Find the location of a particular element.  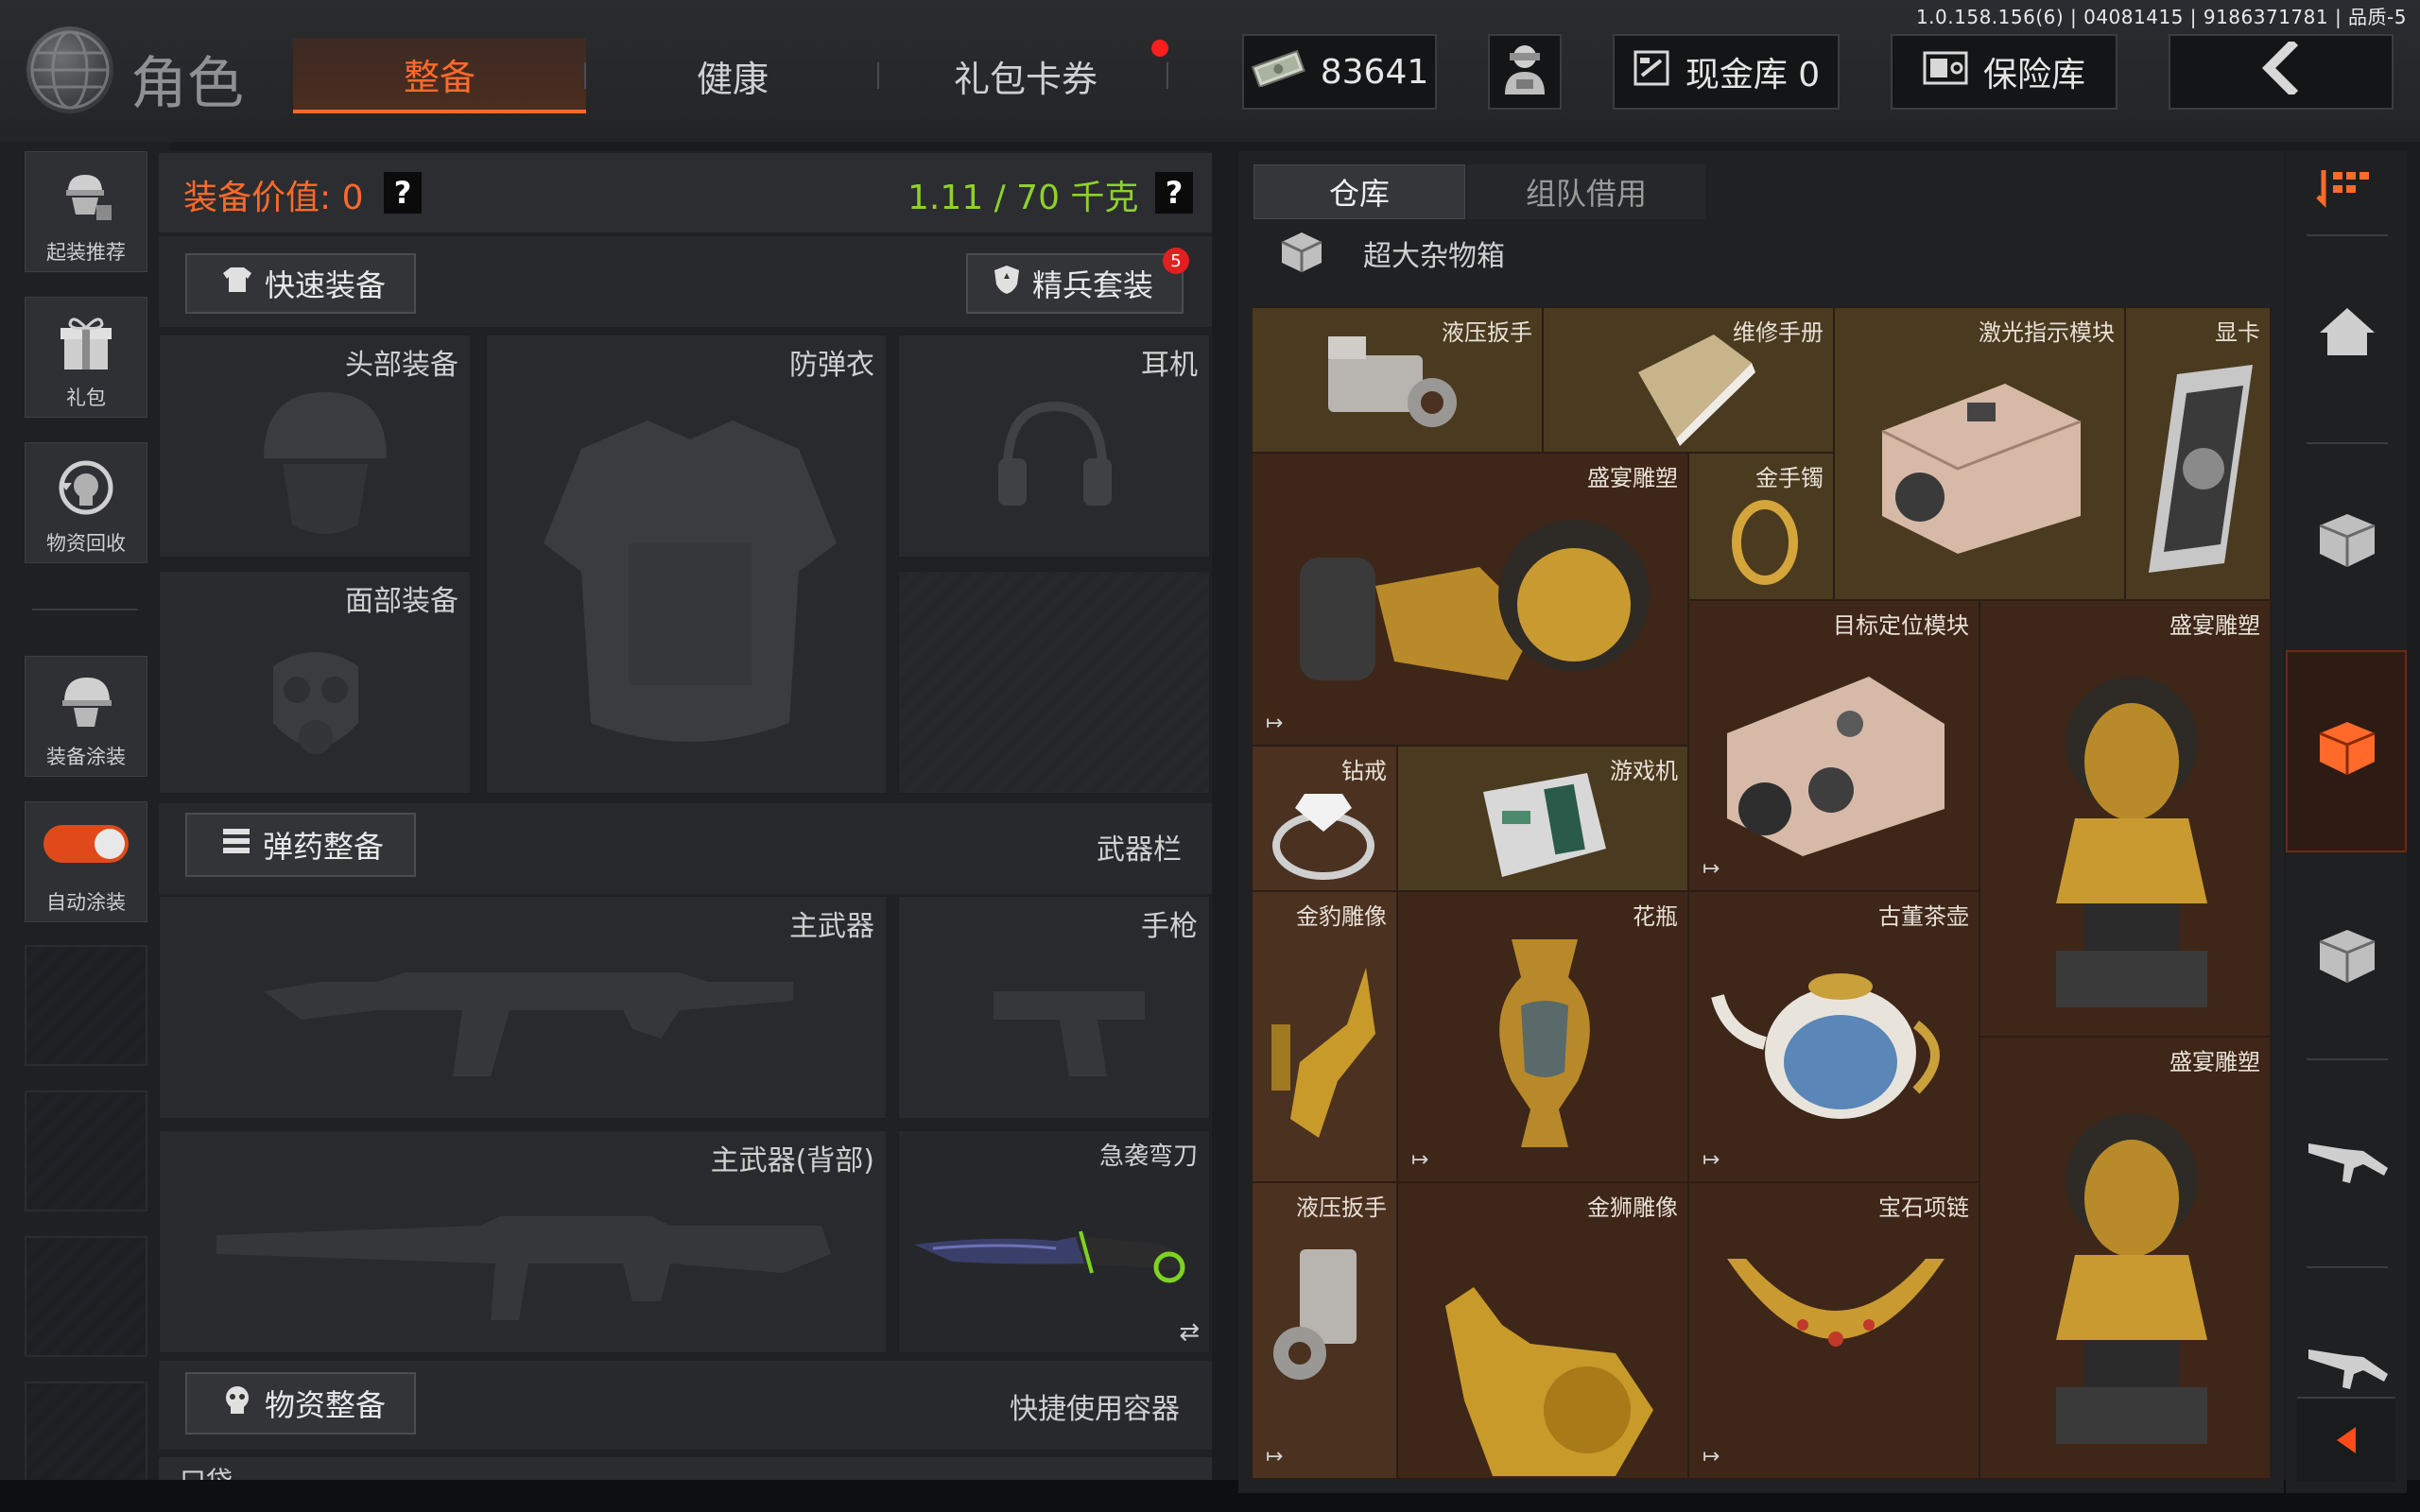

category-divider is located at coordinates (2347, 1267).